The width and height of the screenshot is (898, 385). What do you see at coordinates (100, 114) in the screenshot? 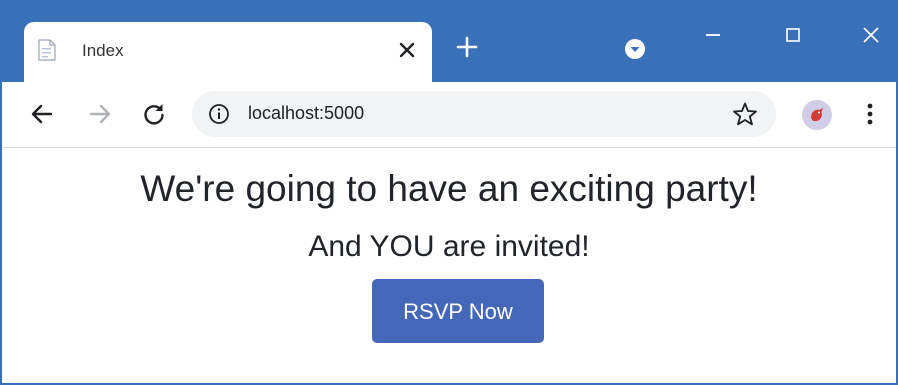
I see `arrow-right-icon` at bounding box center [100, 114].